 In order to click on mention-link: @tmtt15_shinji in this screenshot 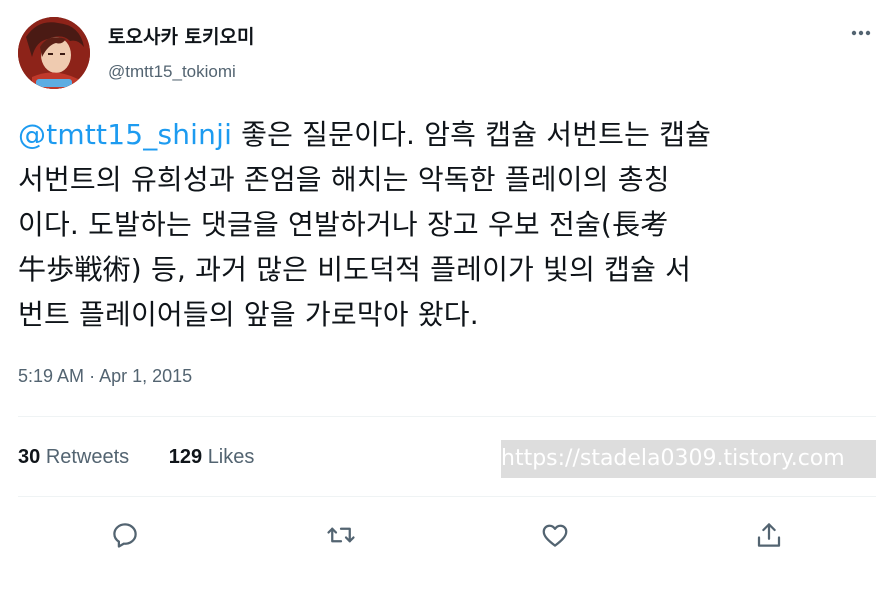, I will do `click(125, 134)`.